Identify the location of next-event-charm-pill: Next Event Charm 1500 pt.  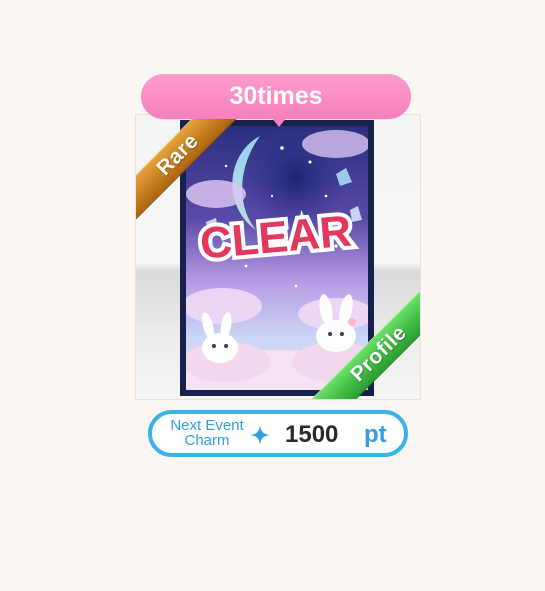
(278, 433).